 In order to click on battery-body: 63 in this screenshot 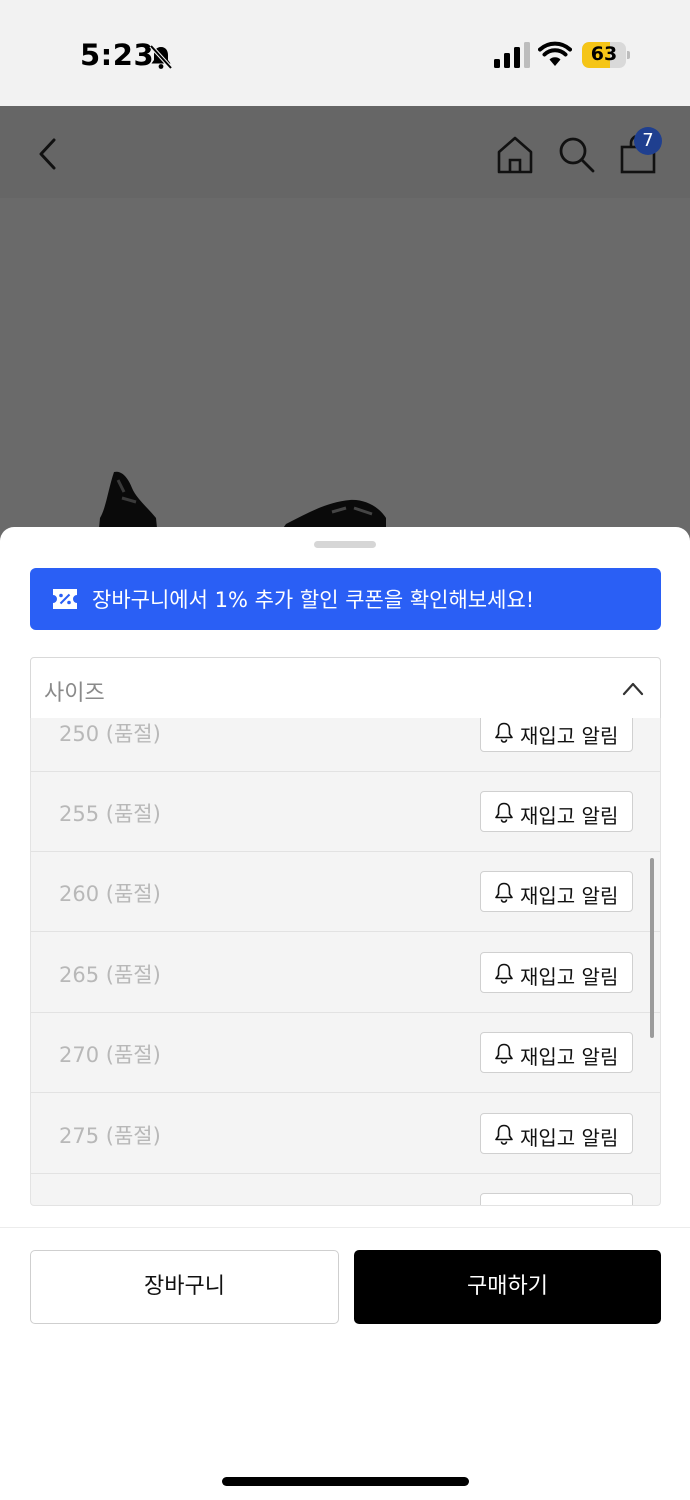, I will do `click(604, 55)`.